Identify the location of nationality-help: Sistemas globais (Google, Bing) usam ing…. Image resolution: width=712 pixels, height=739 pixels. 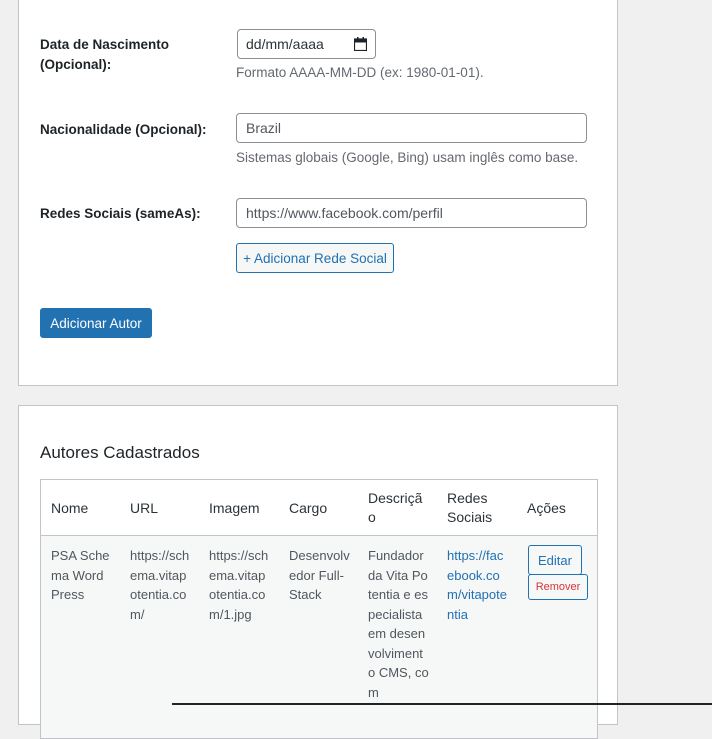
(407, 157).